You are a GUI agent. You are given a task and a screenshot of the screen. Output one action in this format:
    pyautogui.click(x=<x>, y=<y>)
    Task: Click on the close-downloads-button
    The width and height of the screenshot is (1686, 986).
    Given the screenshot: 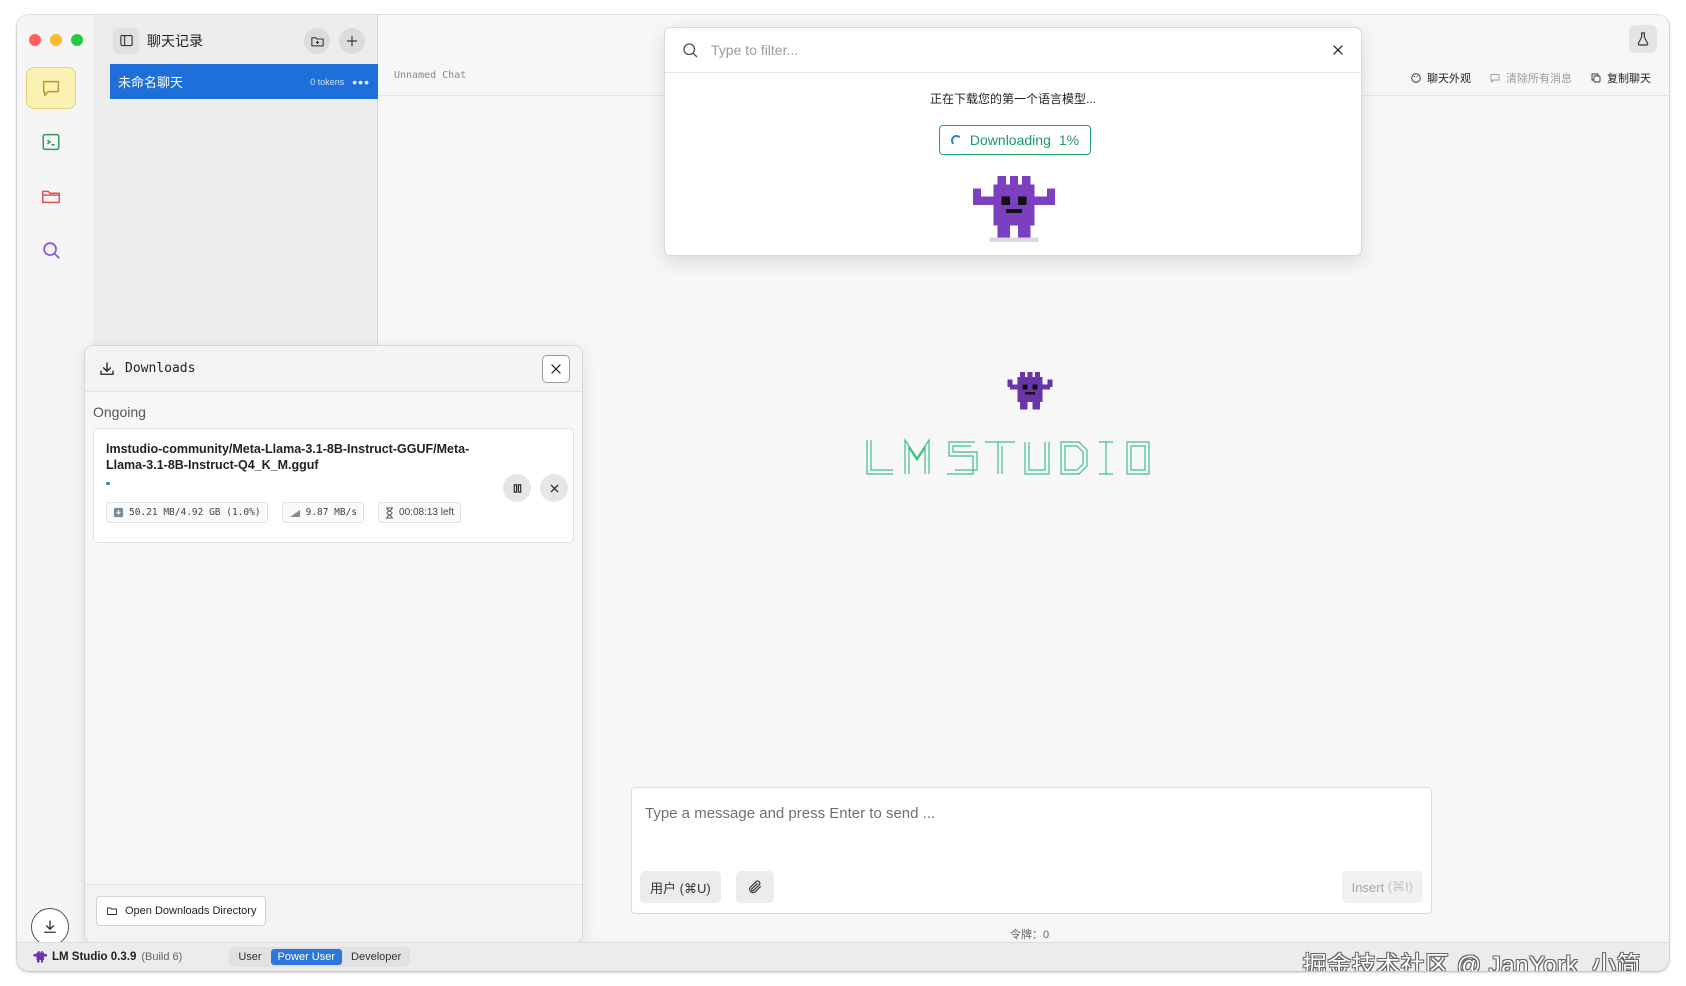 What is the action you would take?
    pyautogui.click(x=556, y=369)
    